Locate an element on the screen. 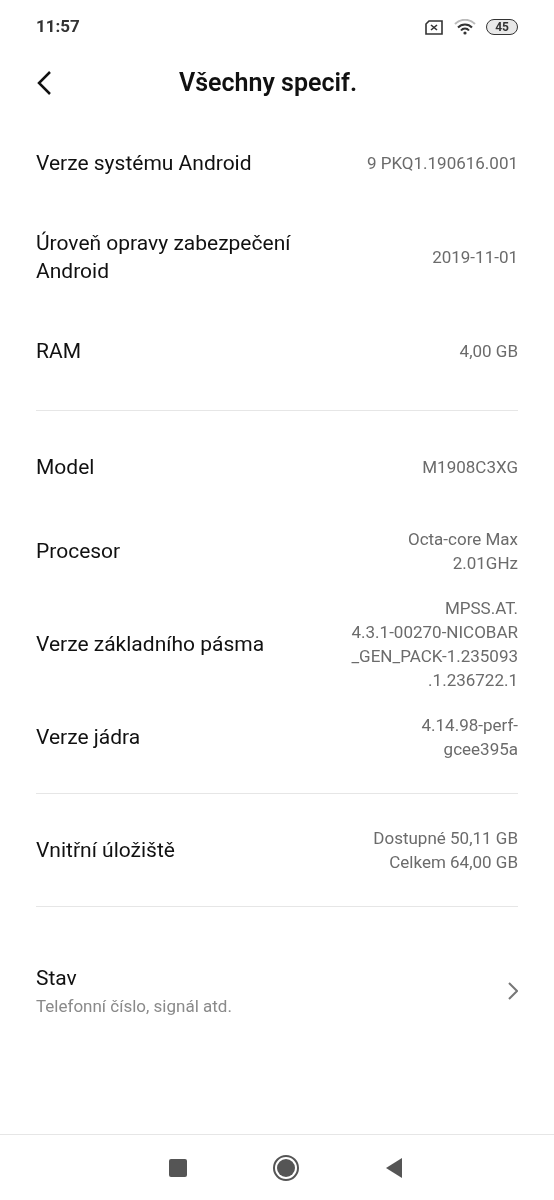 This screenshot has width=554, height=1200. spec-value: M1908C3XG is located at coordinates (470, 467).